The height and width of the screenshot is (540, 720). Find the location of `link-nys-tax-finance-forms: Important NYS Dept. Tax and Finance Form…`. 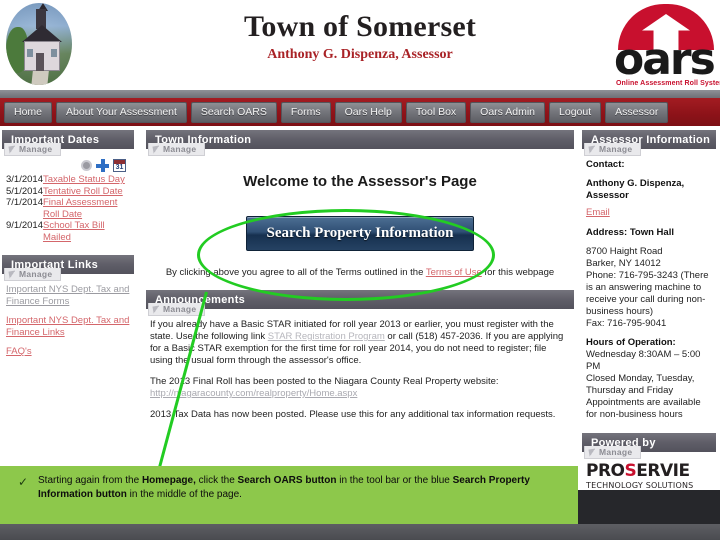

link-nys-tax-finance-forms: Important NYS Dept. Tax and Finance Form… is located at coordinates (68, 295).